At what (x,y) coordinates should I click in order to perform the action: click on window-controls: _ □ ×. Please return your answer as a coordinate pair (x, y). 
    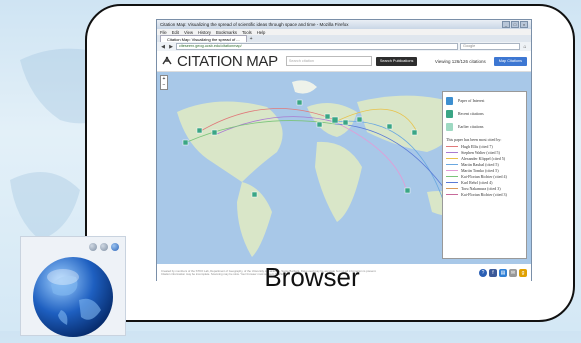
    Looking at the image, I should click on (515, 24).